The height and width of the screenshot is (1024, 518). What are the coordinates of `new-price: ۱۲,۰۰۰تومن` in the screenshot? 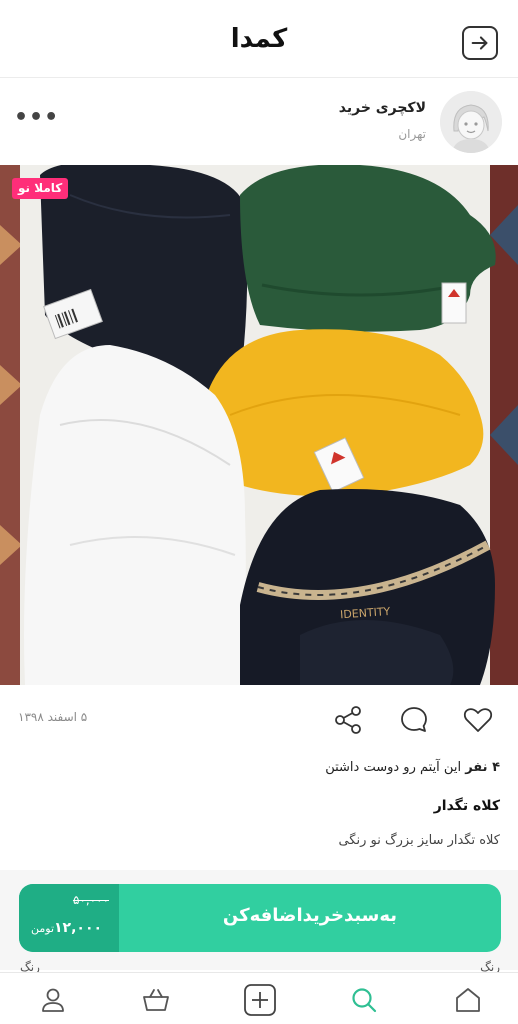 It's located at (66, 928).